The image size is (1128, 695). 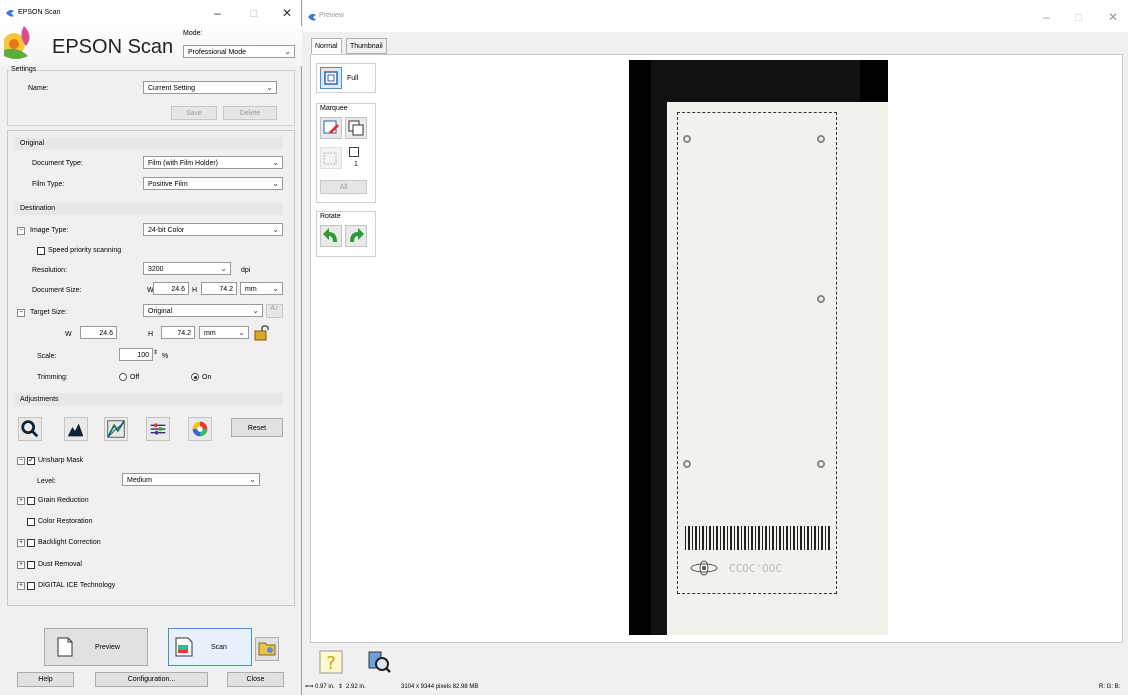 What do you see at coordinates (60, 564) in the screenshot?
I see `dust-removal-label: Dust Removal` at bounding box center [60, 564].